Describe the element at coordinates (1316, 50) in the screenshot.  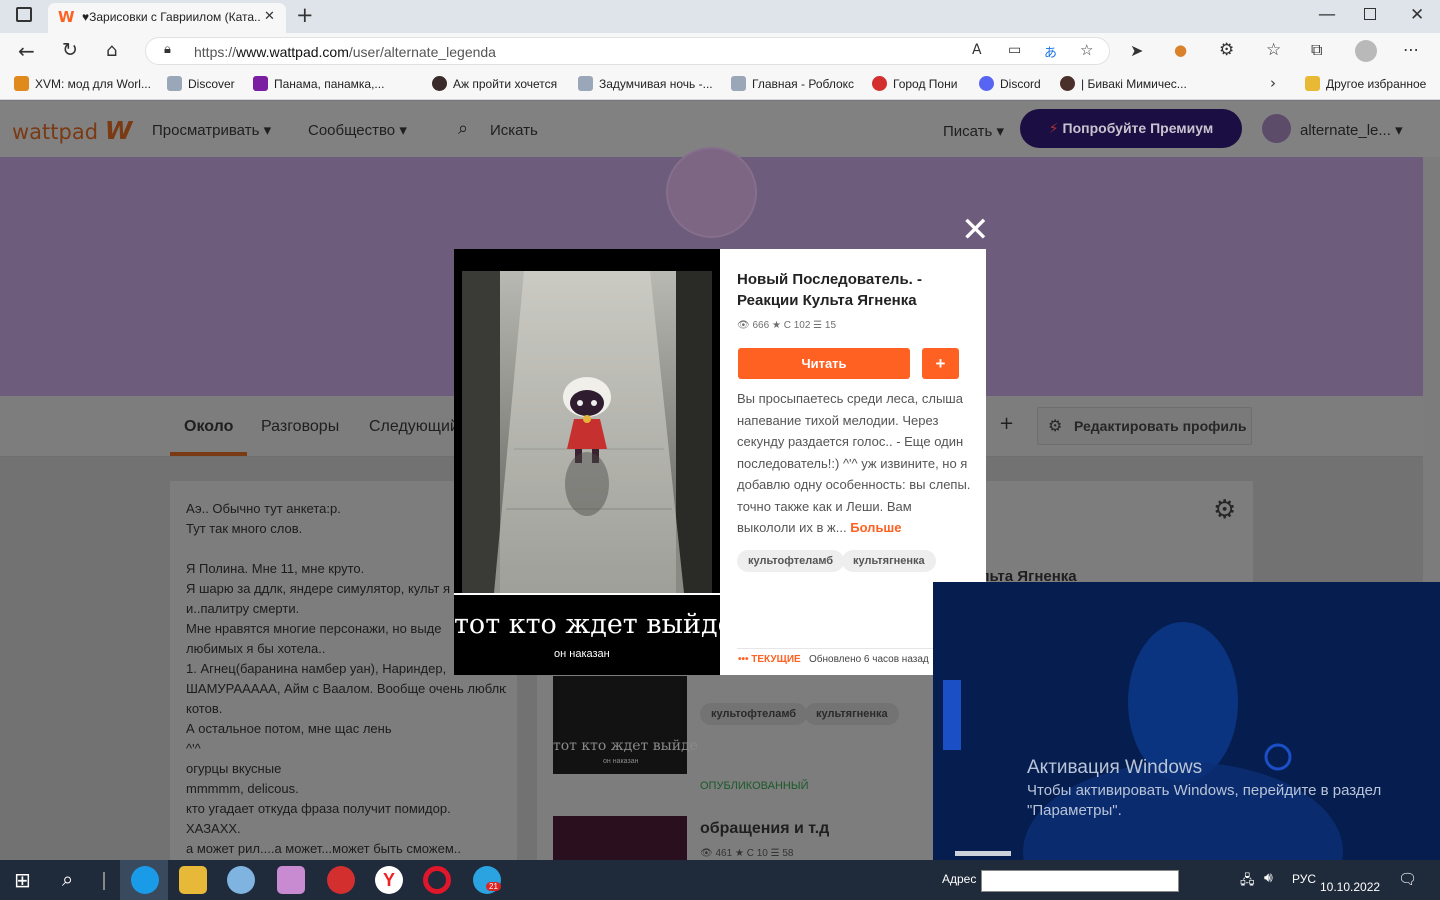
I see `collections-icon: ⧉` at that location.